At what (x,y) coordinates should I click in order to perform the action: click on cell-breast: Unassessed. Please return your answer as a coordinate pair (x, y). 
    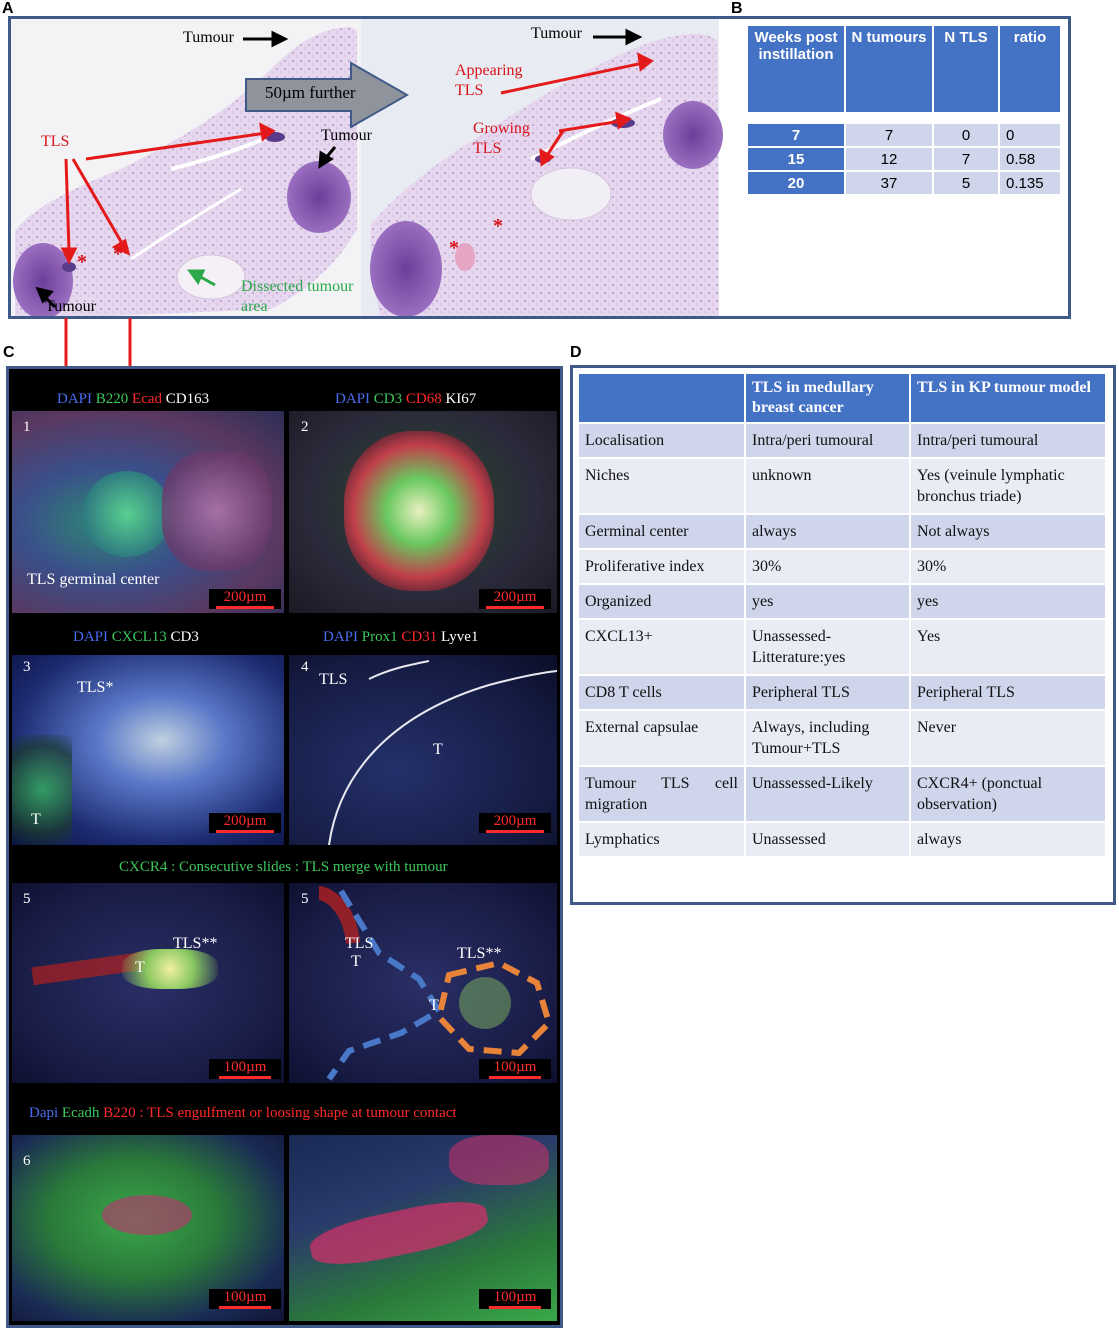
    Looking at the image, I should click on (828, 840).